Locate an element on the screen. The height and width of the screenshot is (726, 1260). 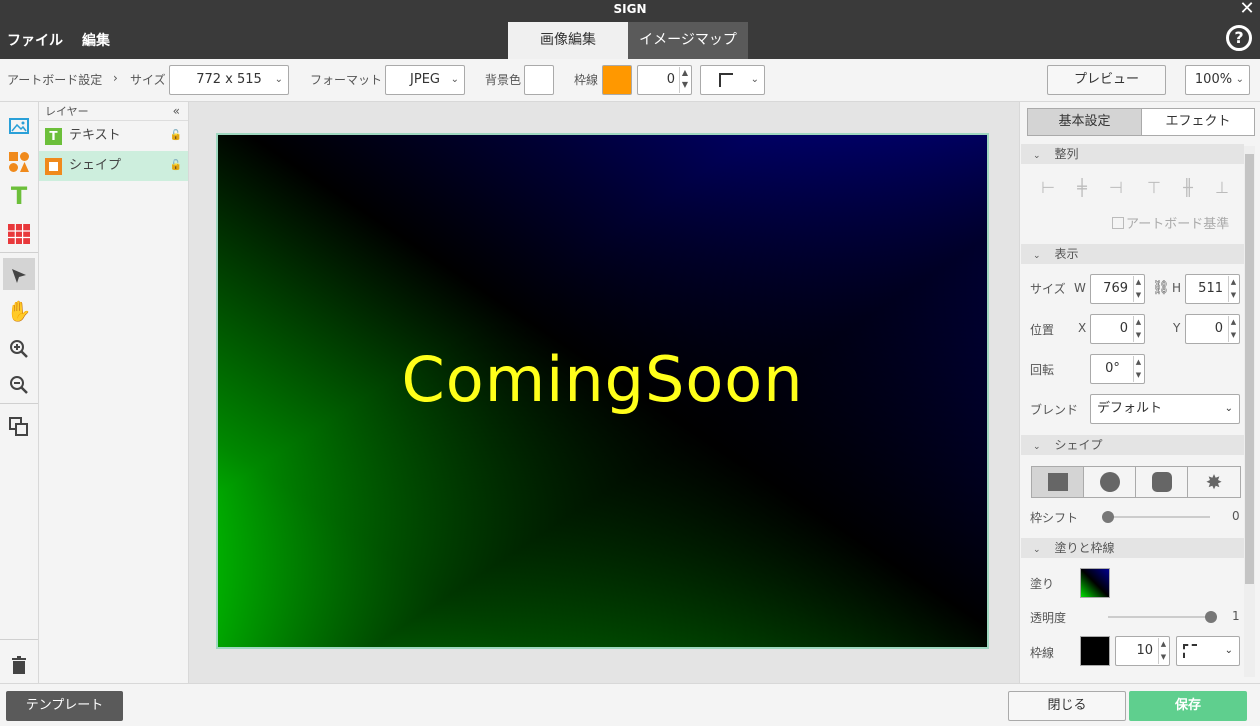
layers-header: レイヤー « is located at coordinates (113, 111).